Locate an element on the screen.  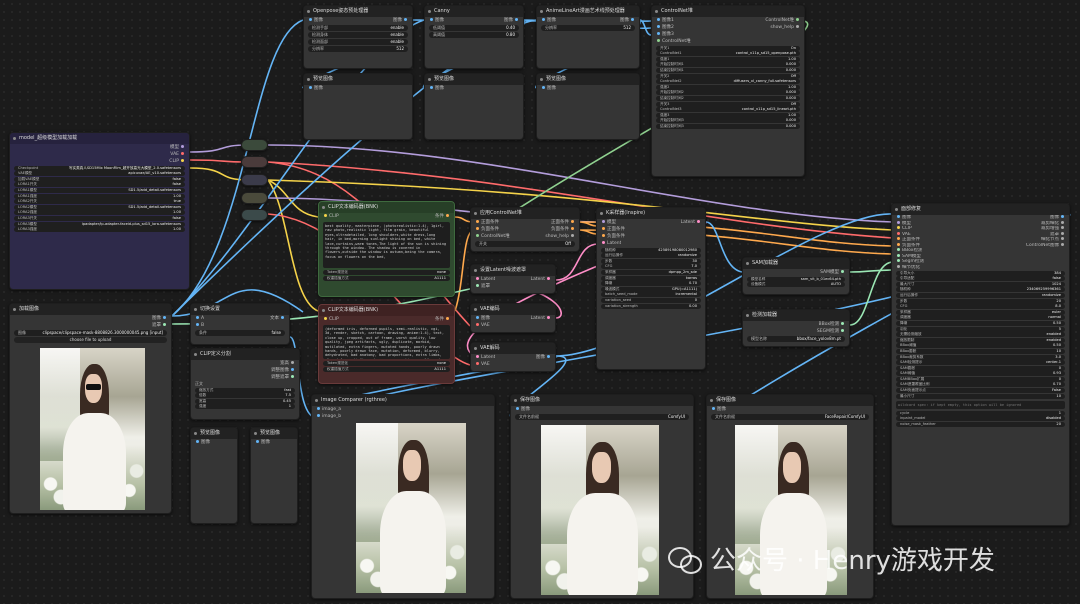
model-name-select: 模型名称 bbox/face_yolov8m.pt is located at coordinates (796, 339).